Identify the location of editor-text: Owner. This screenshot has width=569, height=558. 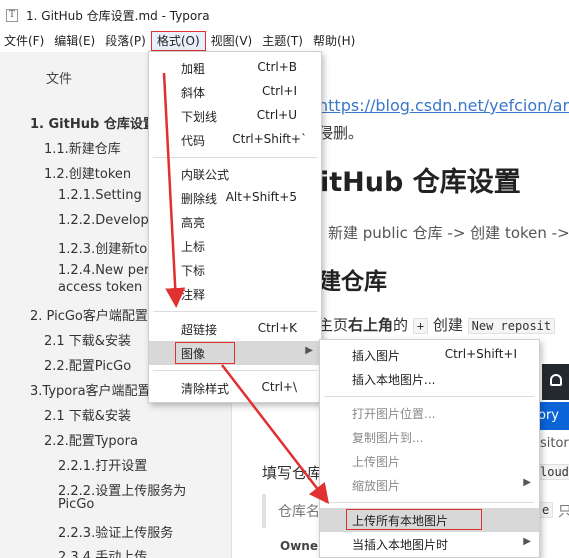
(302, 546).